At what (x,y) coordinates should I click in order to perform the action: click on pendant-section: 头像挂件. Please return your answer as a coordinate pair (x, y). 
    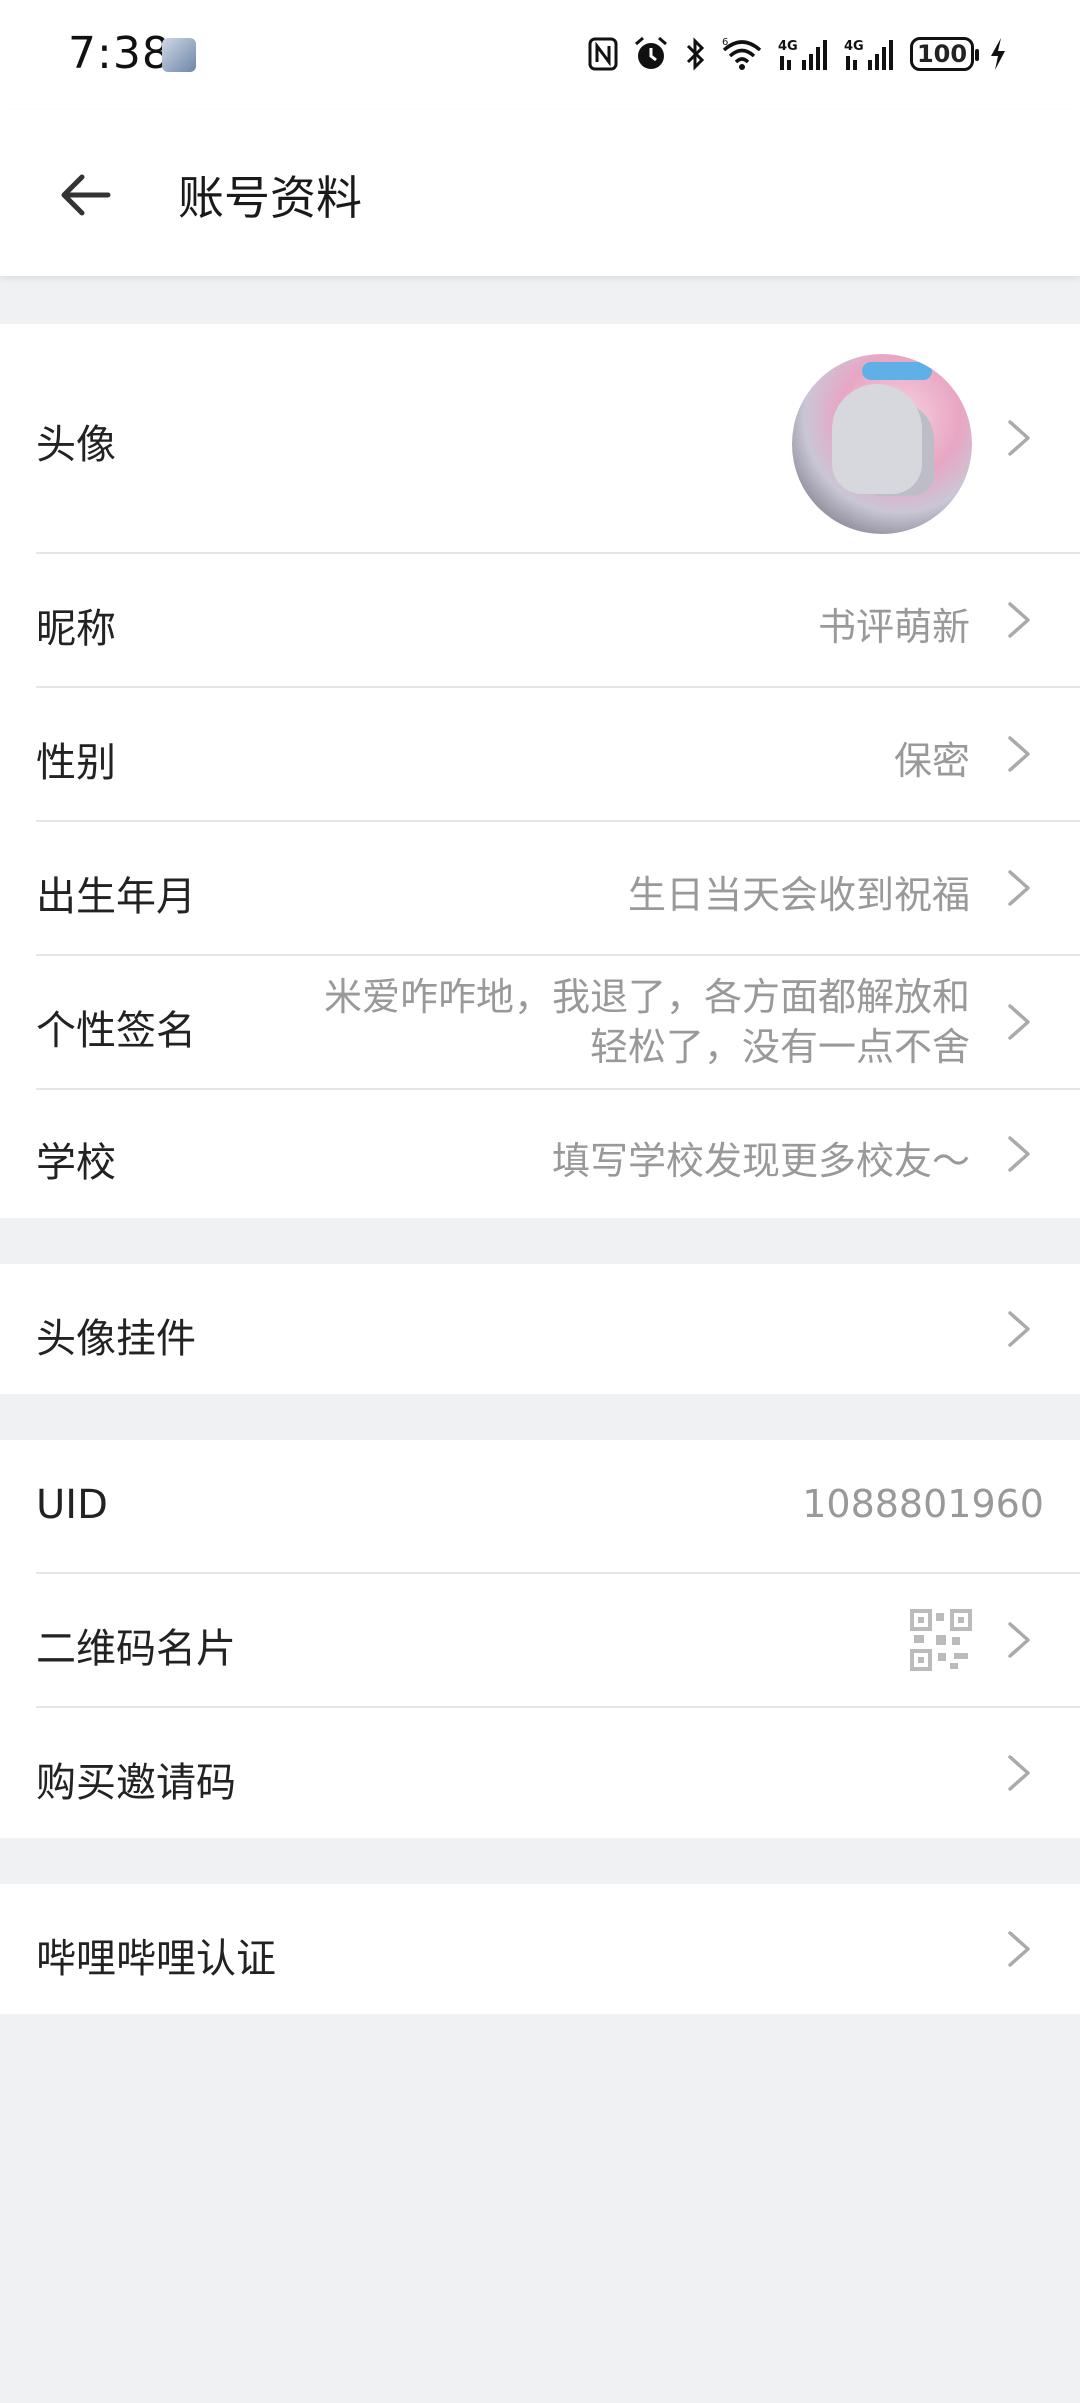
    Looking at the image, I should click on (540, 1329).